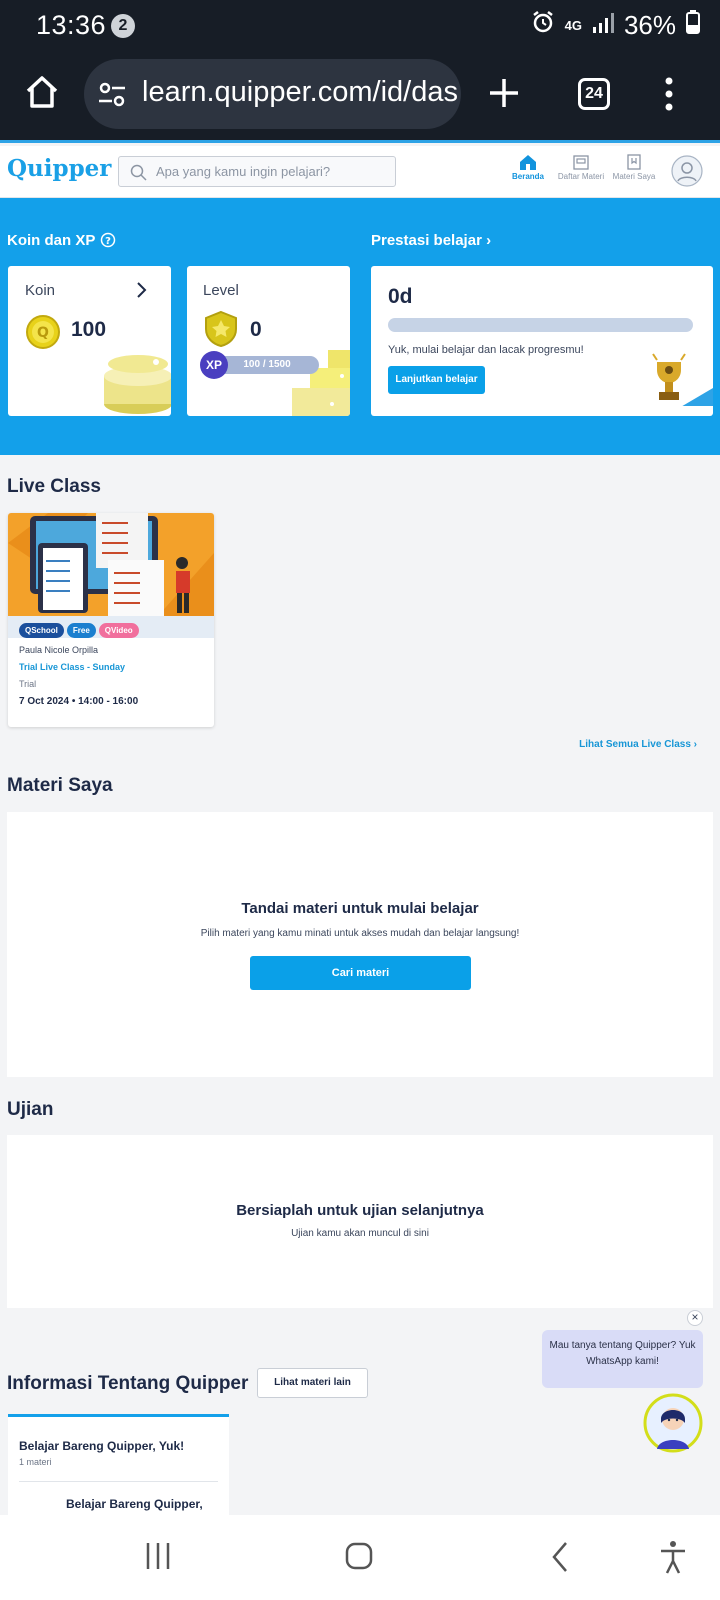  Describe the element at coordinates (560, 1559) in the screenshot. I see `back-icon` at that location.